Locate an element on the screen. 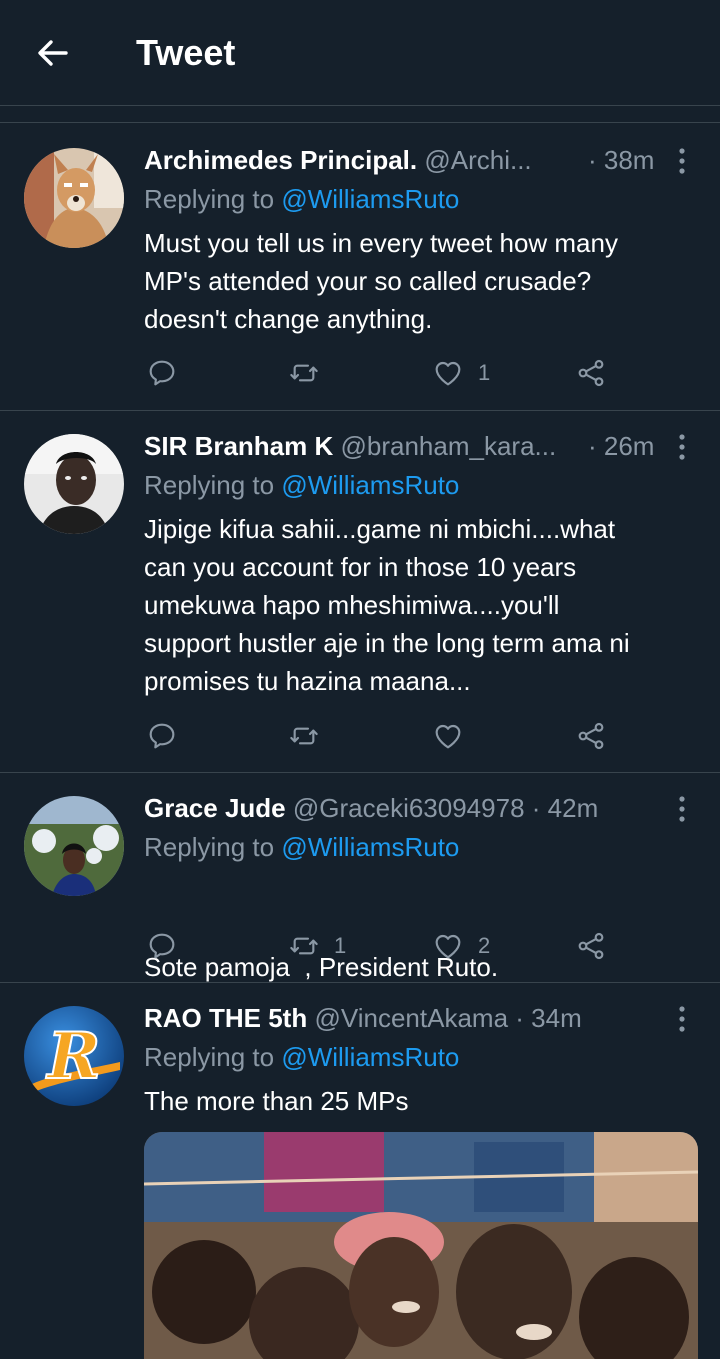 This screenshot has width=720, height=1359. display-name: Archimedes Principal. is located at coordinates (280, 160).